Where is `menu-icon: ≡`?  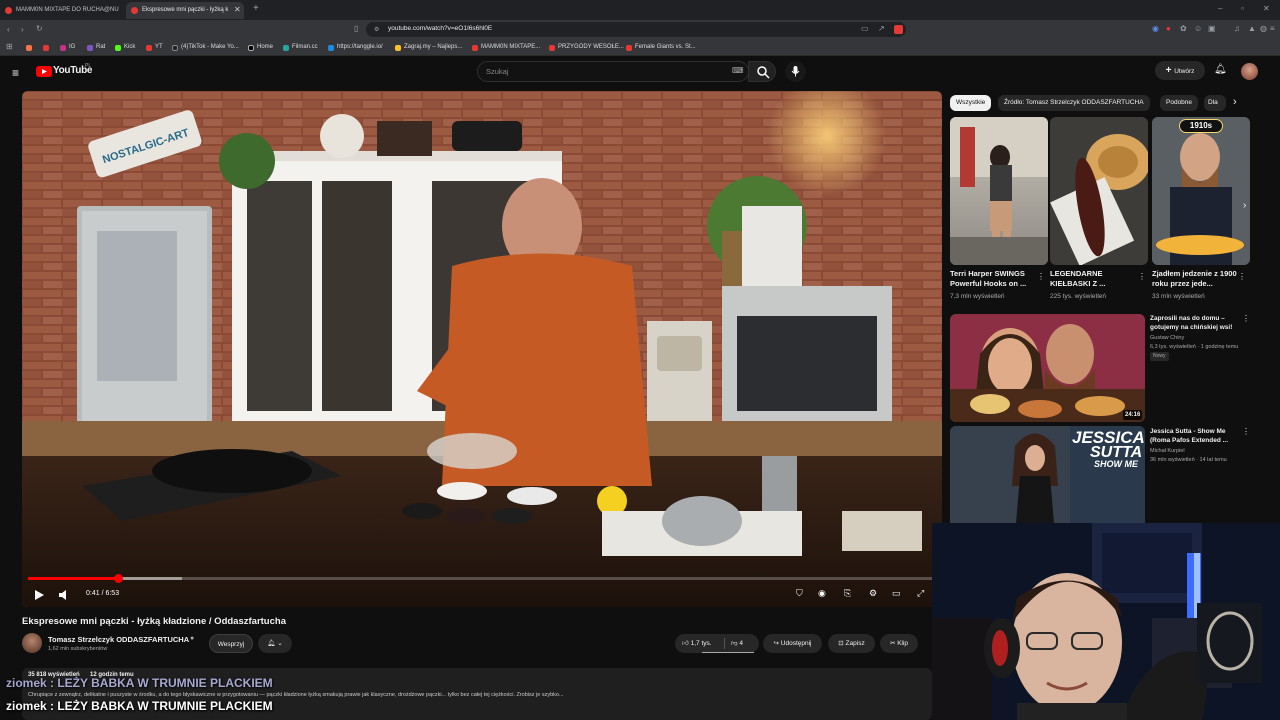
menu-icon: ≡ is located at coordinates (1272, 29).